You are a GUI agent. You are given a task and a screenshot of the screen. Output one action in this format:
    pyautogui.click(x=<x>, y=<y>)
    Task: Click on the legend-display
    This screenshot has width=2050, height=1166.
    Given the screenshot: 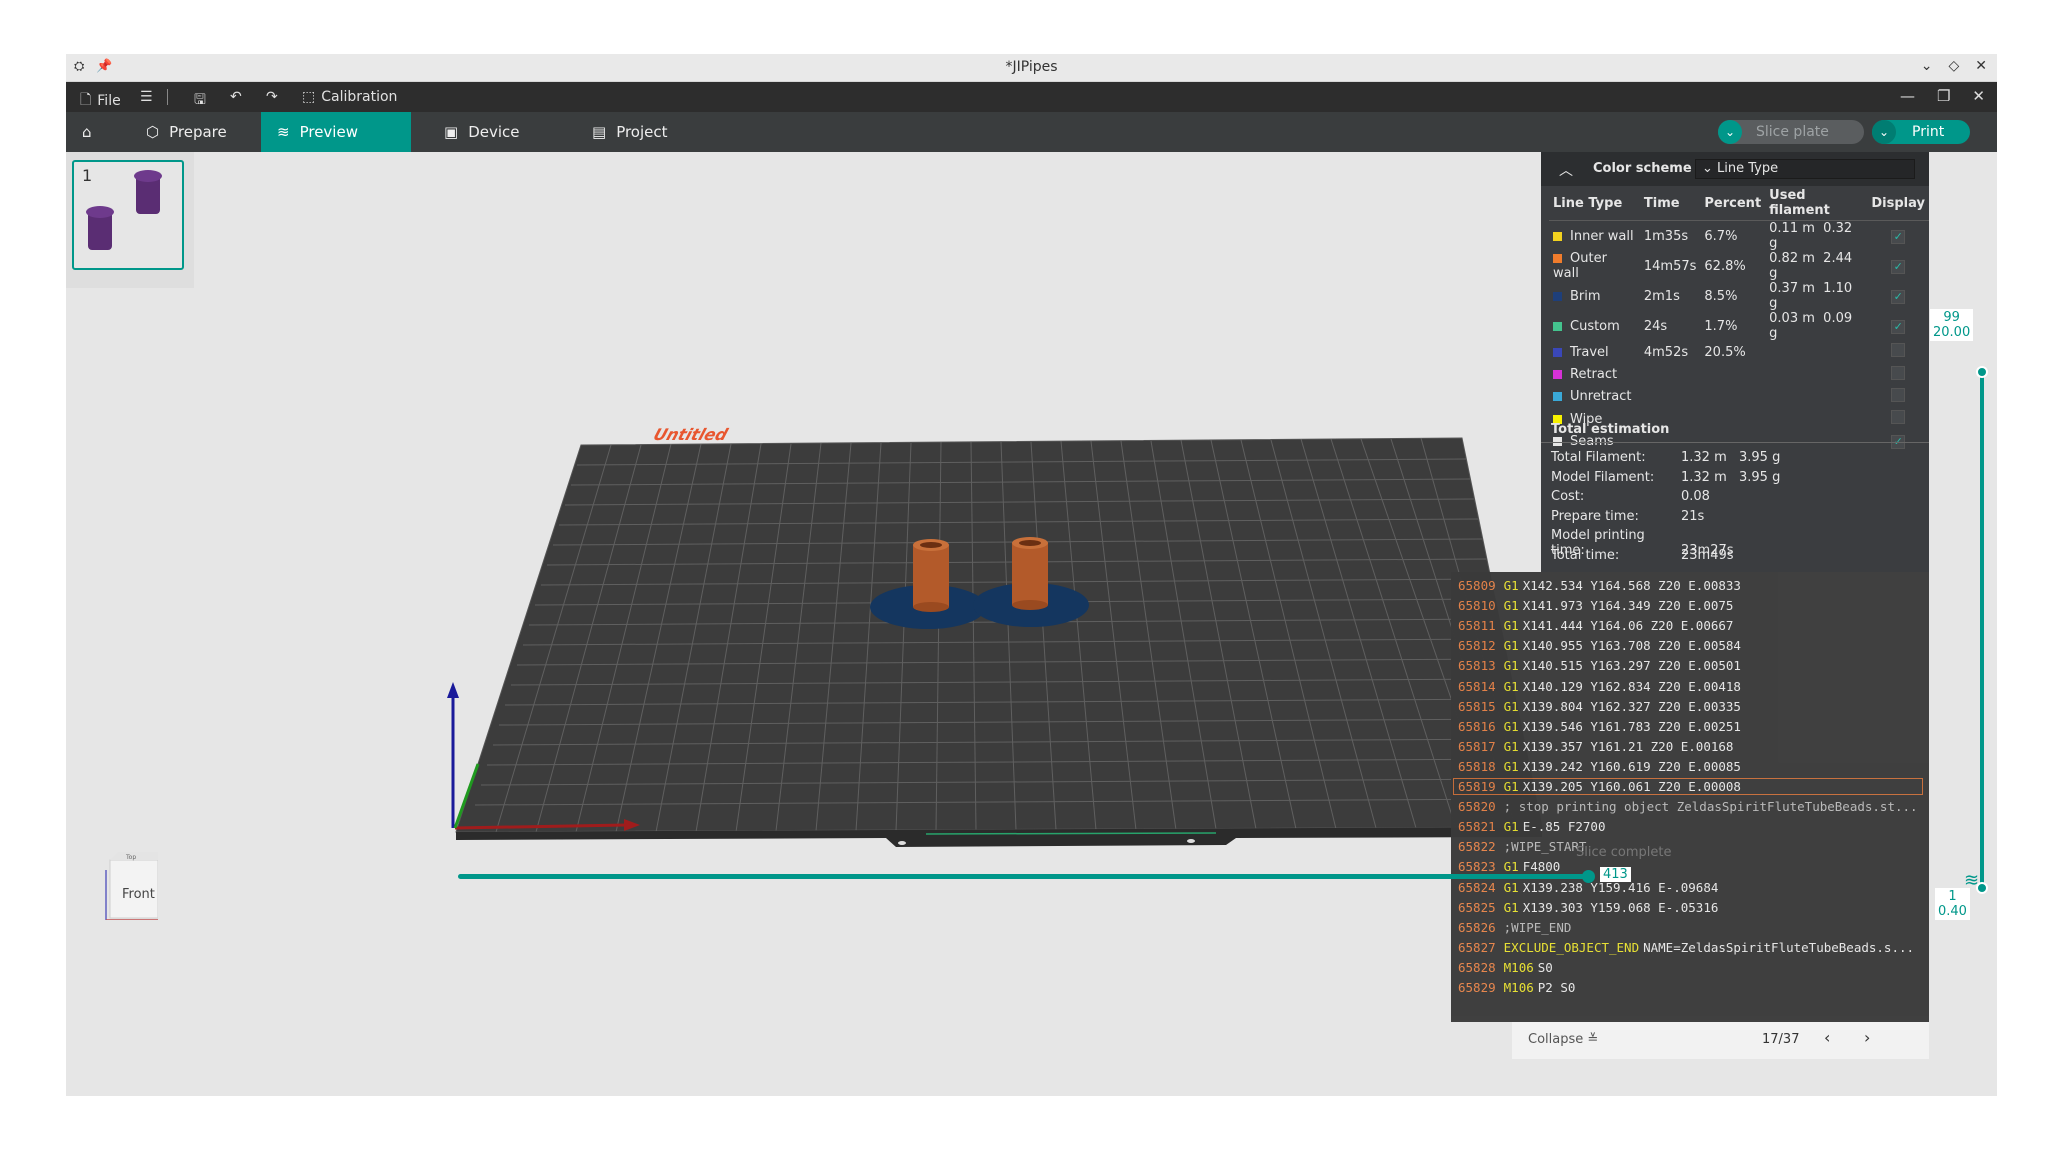 What is the action you would take?
    pyautogui.click(x=1898, y=419)
    